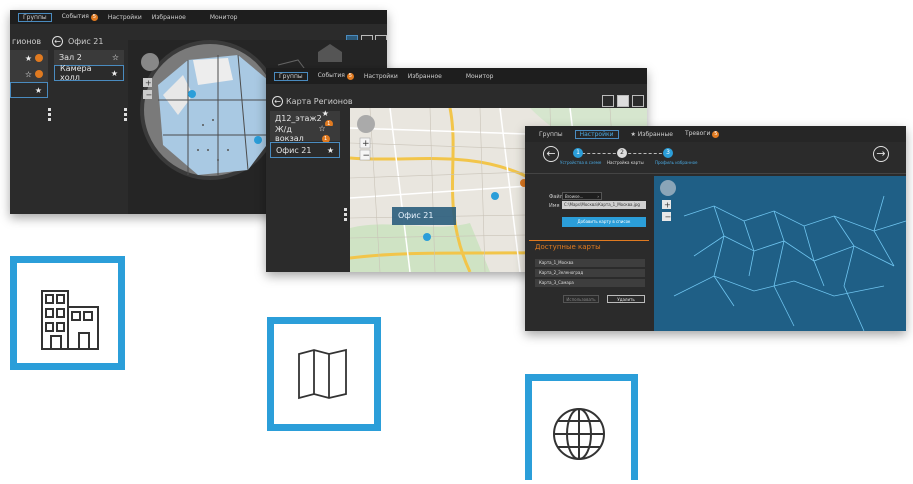 The image size is (913, 484). What do you see at coordinates (589, 240) in the screenshot?
I see `available-maps-divider` at bounding box center [589, 240].